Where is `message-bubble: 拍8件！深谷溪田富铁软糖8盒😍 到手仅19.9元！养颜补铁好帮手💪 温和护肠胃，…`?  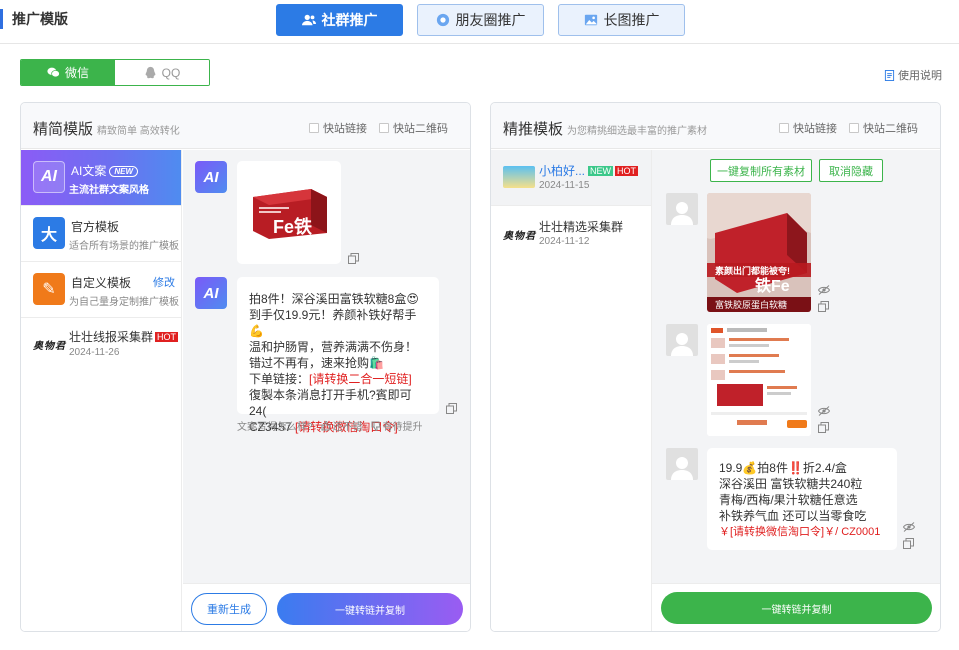
message-bubble: 拍8件！深谷溪田富铁软糖8盒😍 到手仅19.9元！养颜补铁好帮手💪 温和护肠胃，… is located at coordinates (338, 355).